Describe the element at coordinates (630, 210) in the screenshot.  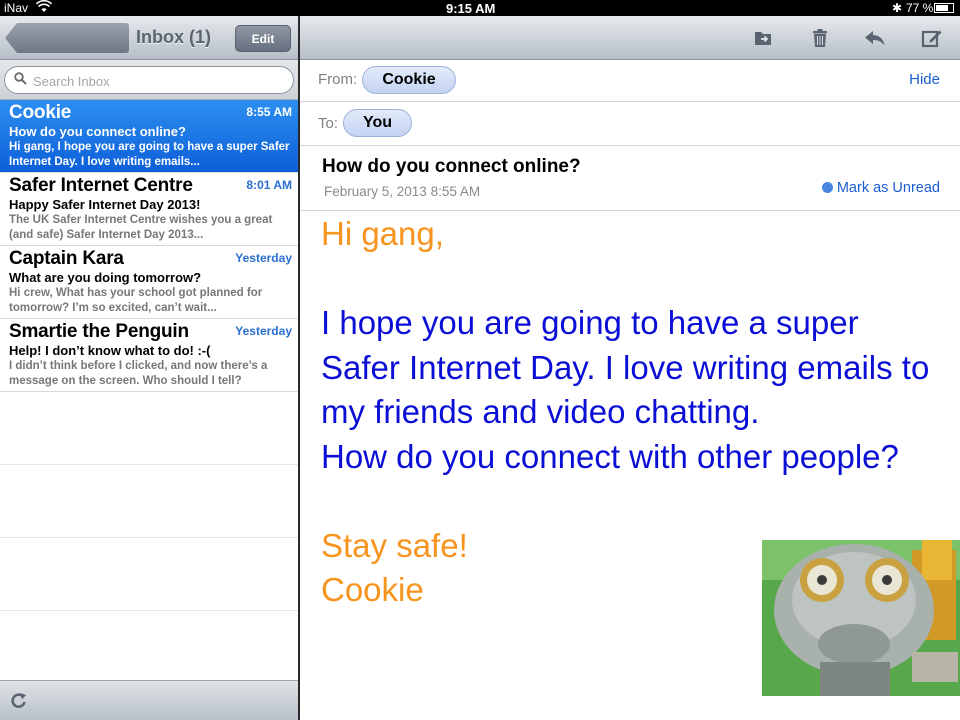
I see `header-separator` at that location.